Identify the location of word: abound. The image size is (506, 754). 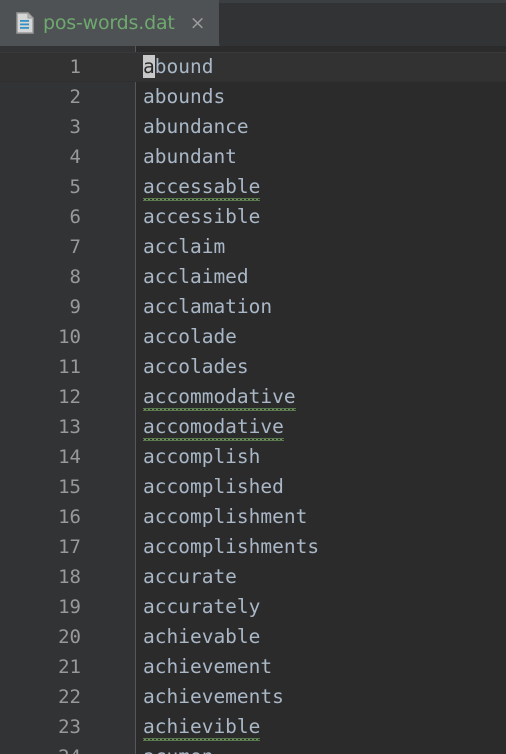
(178, 67).